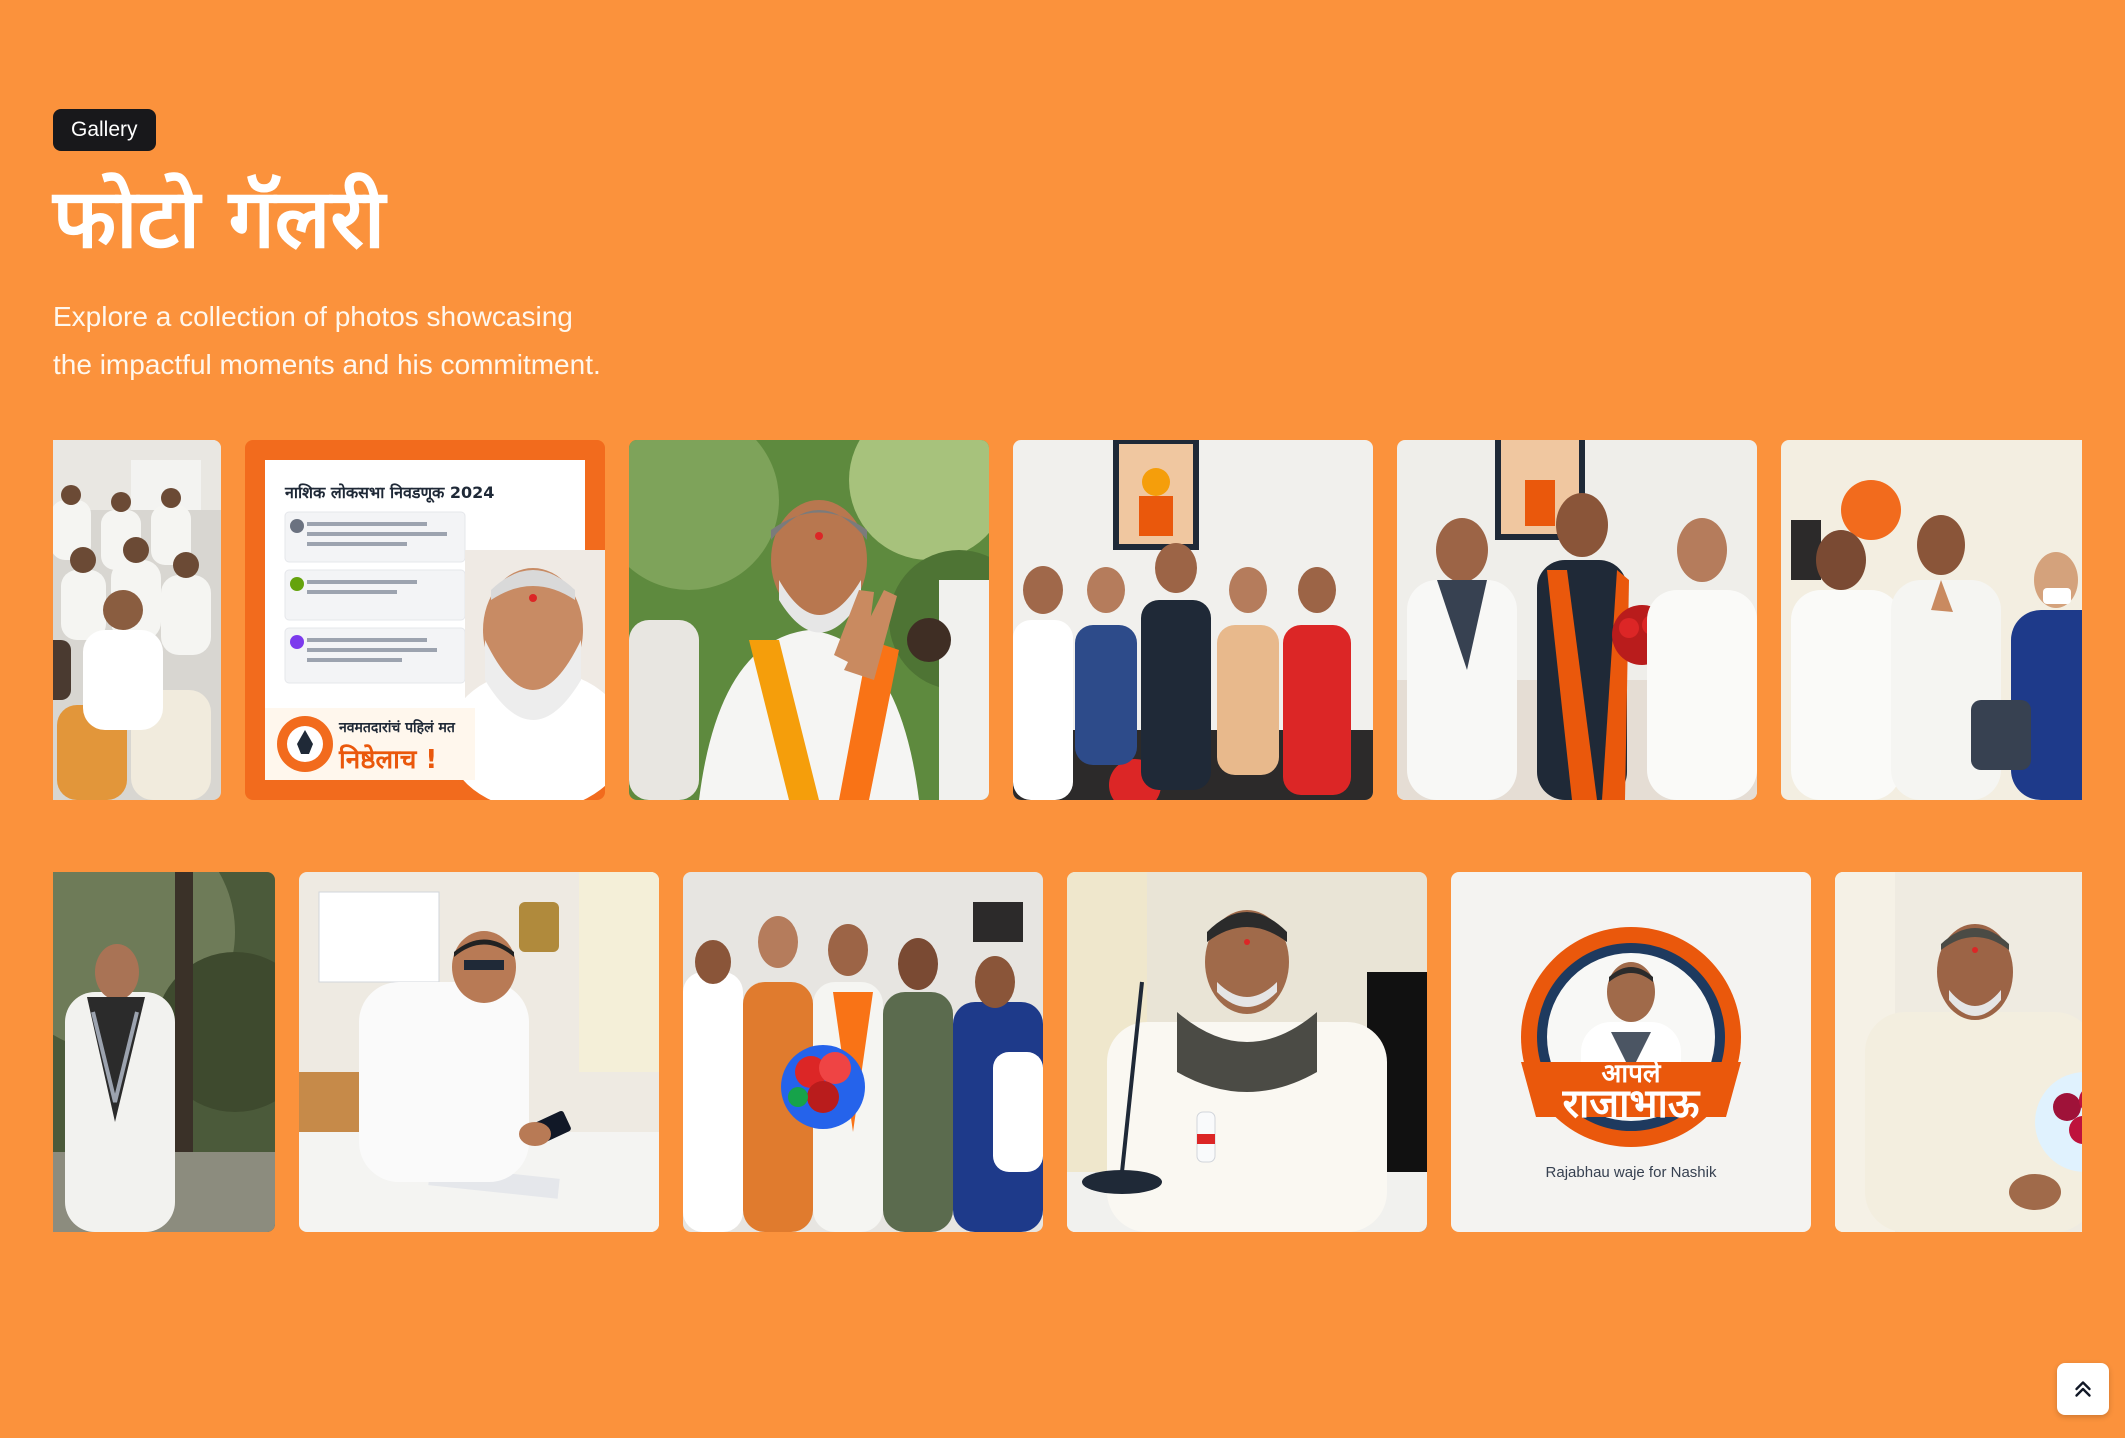  What do you see at coordinates (219, 219) in the screenshot?
I see `page-title: फोटो गॅलरी` at bounding box center [219, 219].